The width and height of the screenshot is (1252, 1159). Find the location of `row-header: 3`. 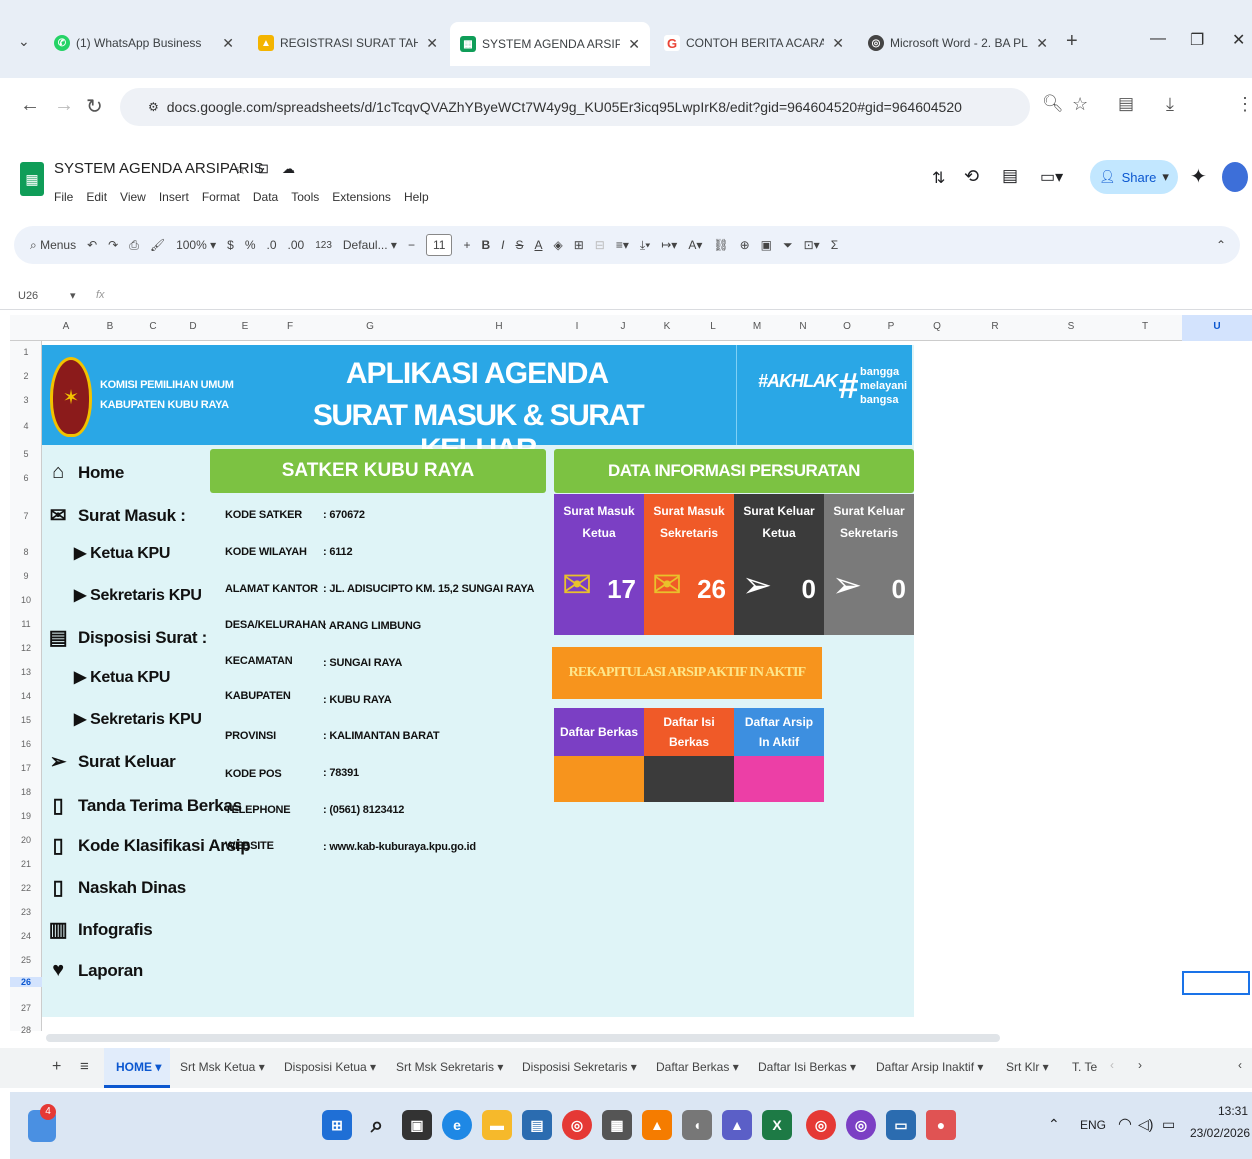

row-header: 3 is located at coordinates (26, 400).